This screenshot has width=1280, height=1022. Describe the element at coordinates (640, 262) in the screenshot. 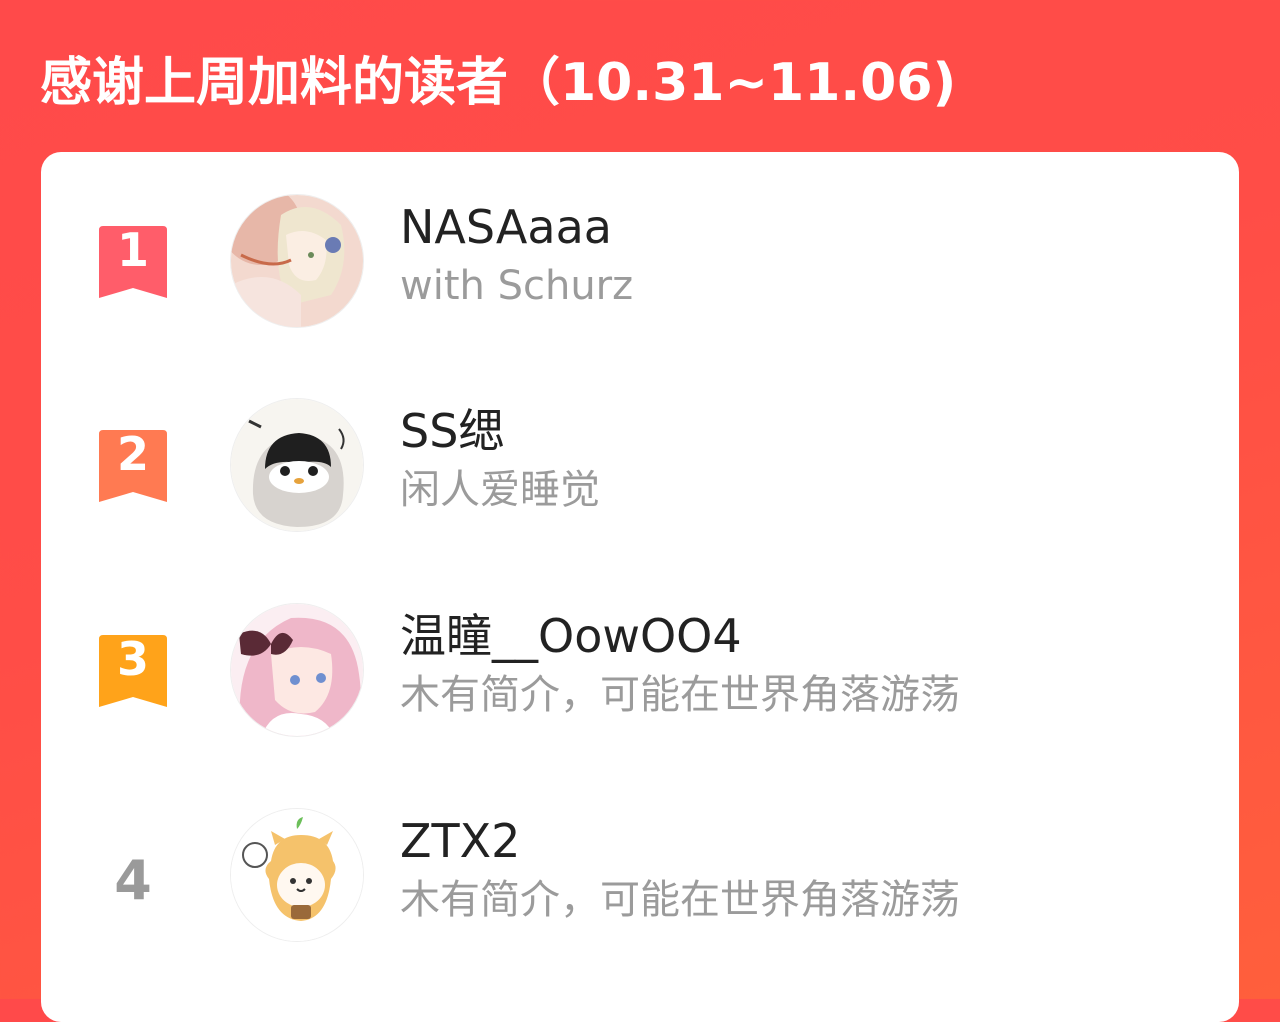

I see `list-item: 1 NASAaaa with Schurz` at that location.